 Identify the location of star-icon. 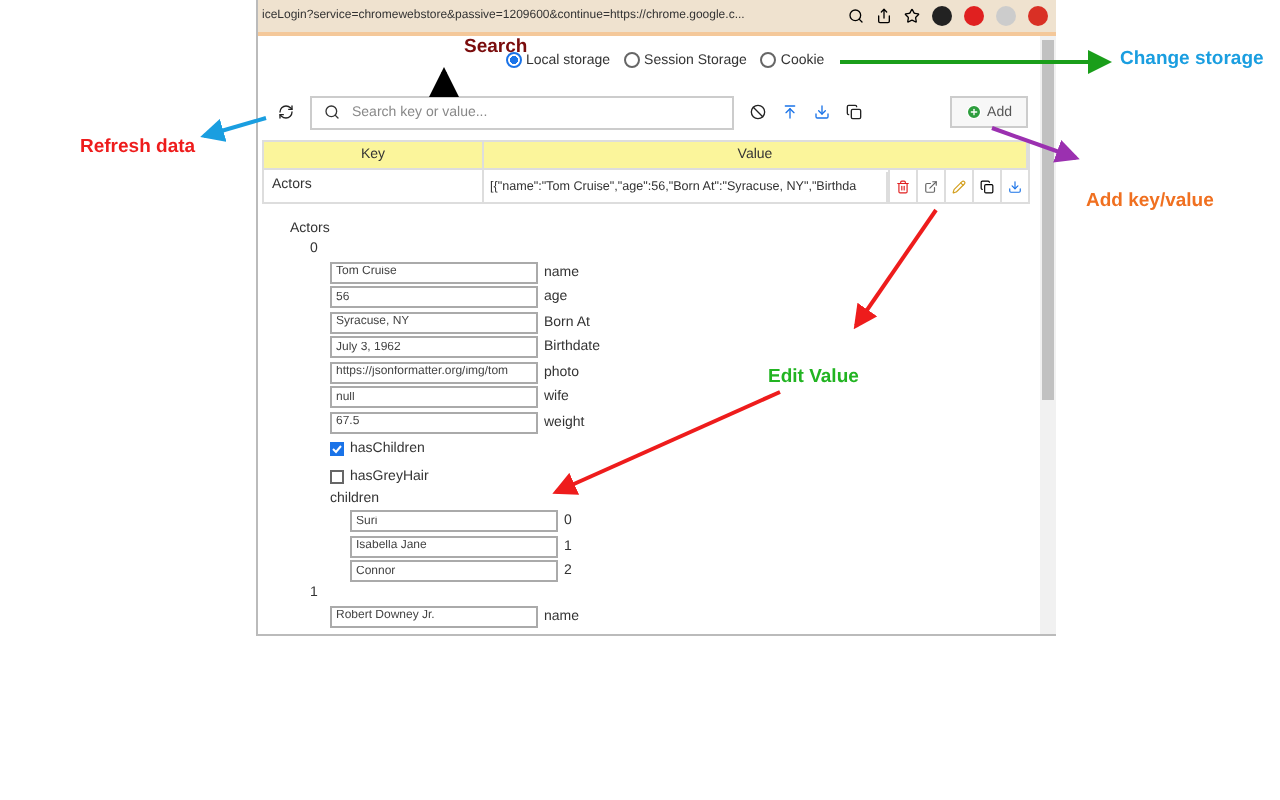
(912, 16).